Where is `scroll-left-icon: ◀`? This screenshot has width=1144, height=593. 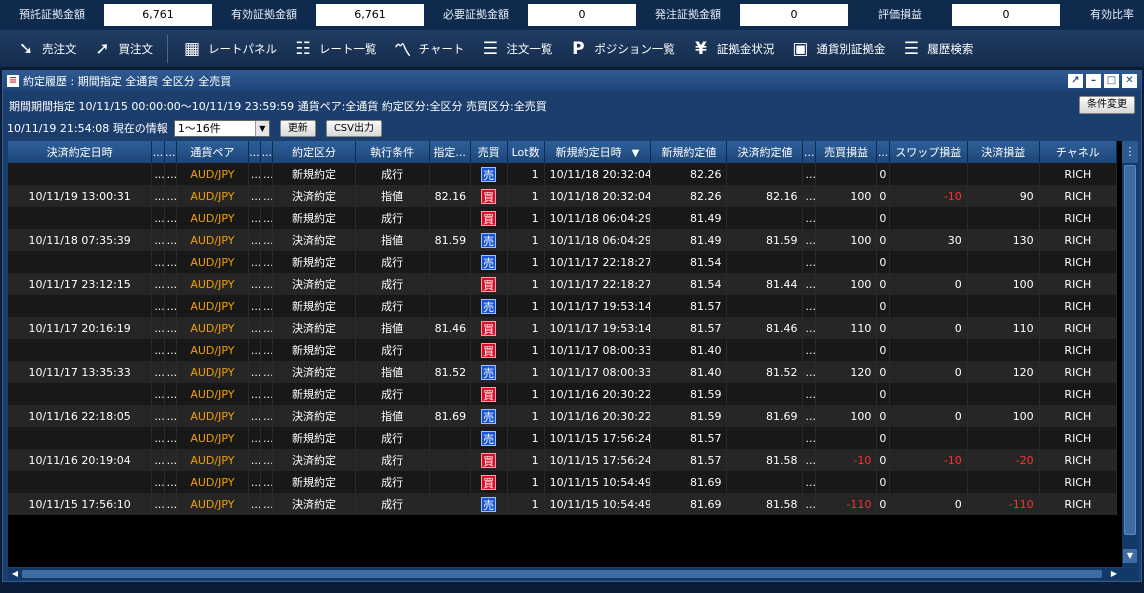 scroll-left-icon: ◀ is located at coordinates (15, 574).